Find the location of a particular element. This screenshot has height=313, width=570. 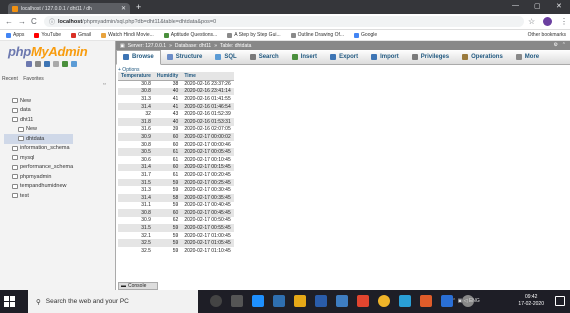

firefox-icon is located at coordinates (363, 301).